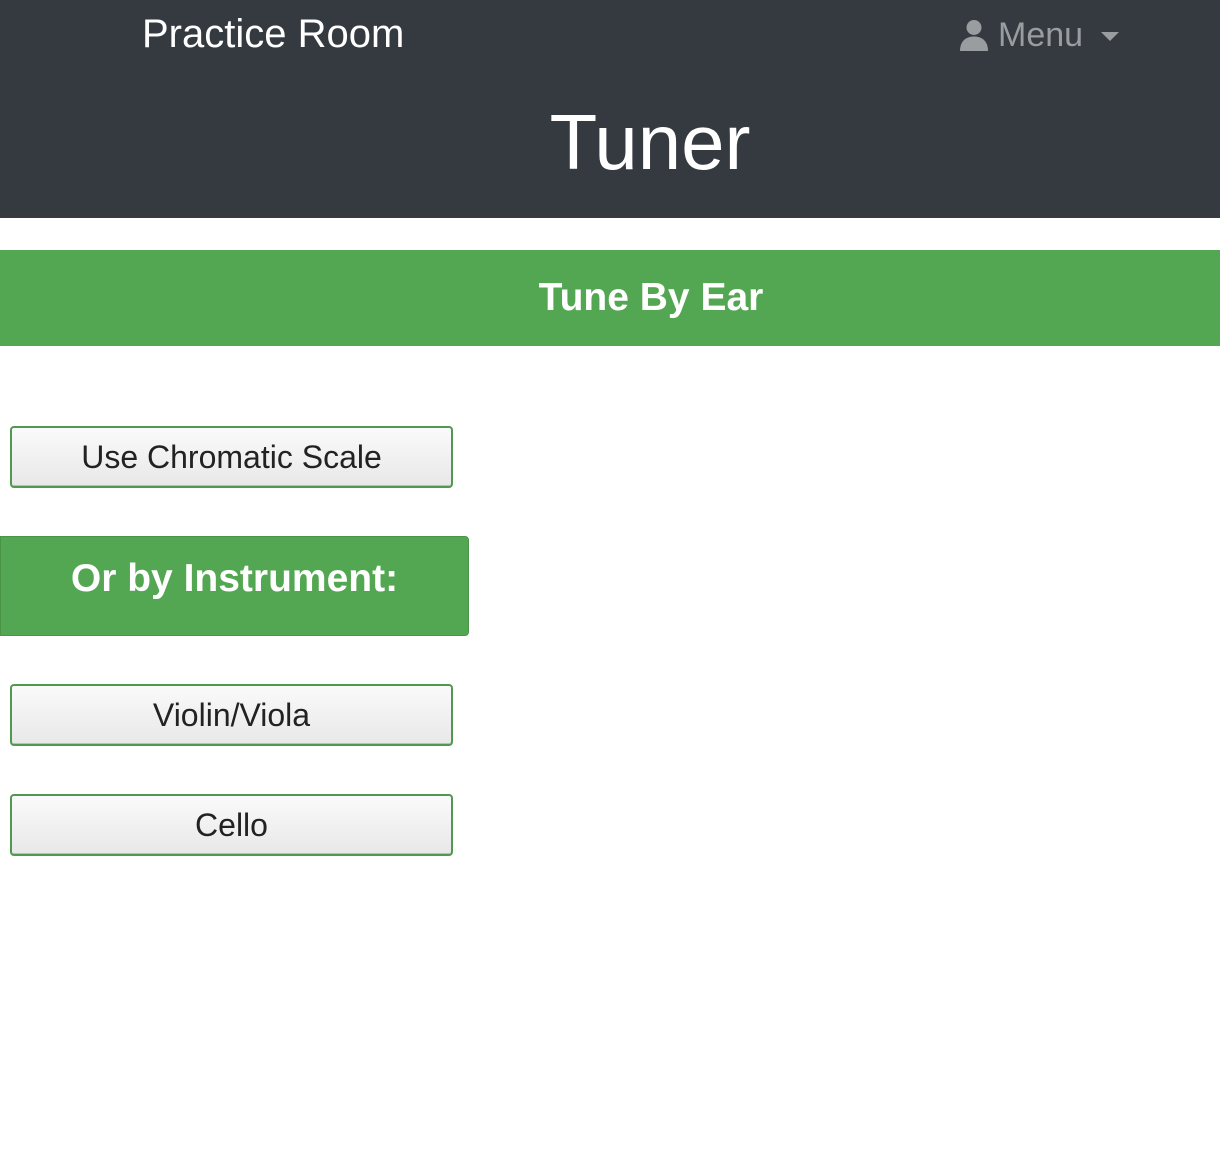 This screenshot has height=1166, width=1220. I want to click on tune-by-ear-banner: Tune By Ear, so click(610, 298).